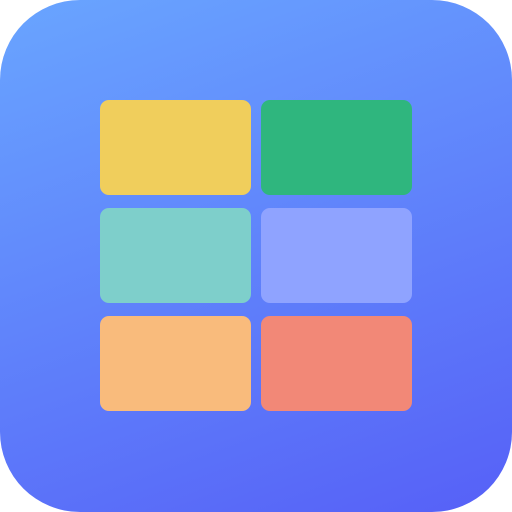 The width and height of the screenshot is (512, 512). I want to click on tile-periwinkle, so click(336, 255).